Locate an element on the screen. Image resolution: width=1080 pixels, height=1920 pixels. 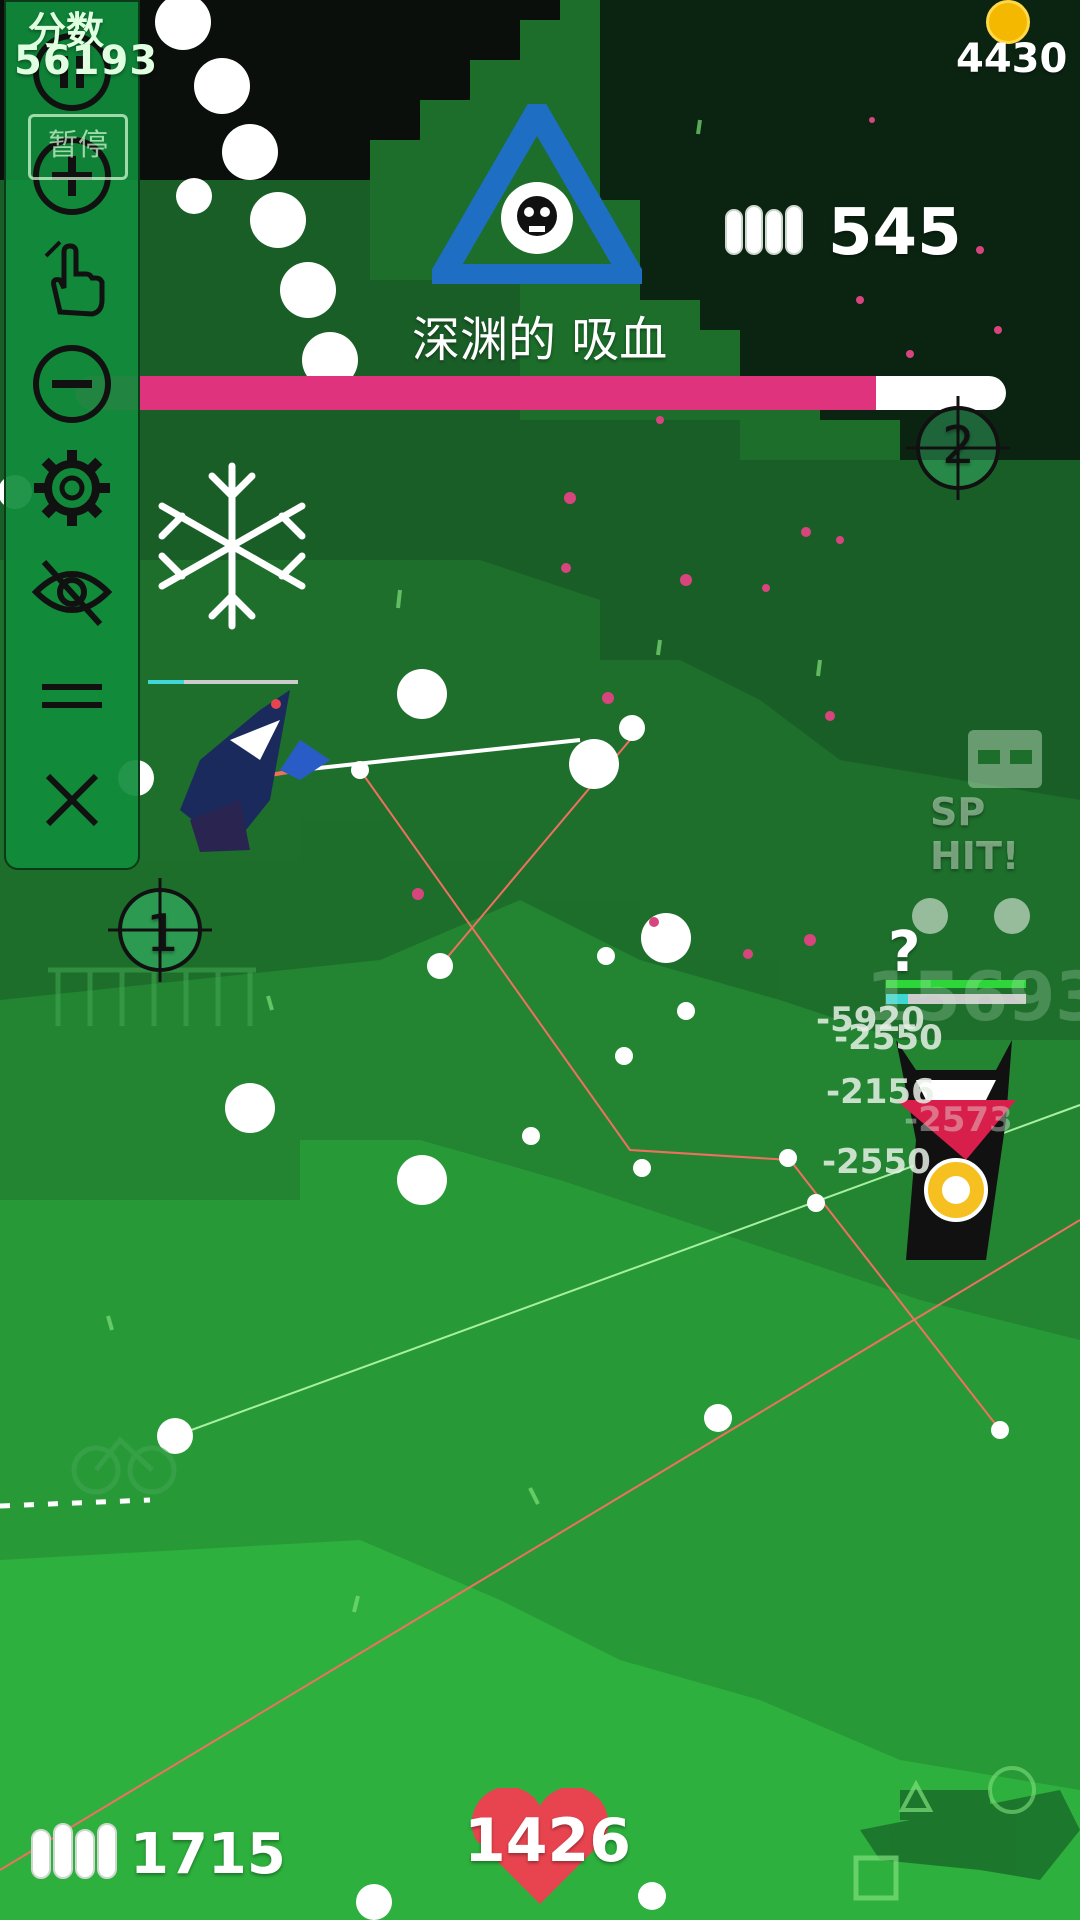
player-ammo-count: 1715 is located at coordinates (208, 1854).